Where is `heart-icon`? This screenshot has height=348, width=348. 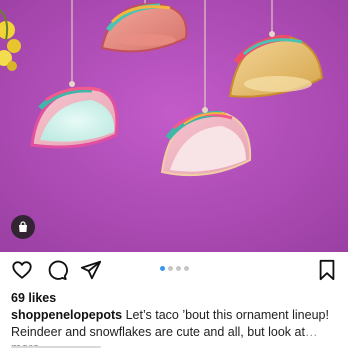 heart-icon is located at coordinates (22, 270).